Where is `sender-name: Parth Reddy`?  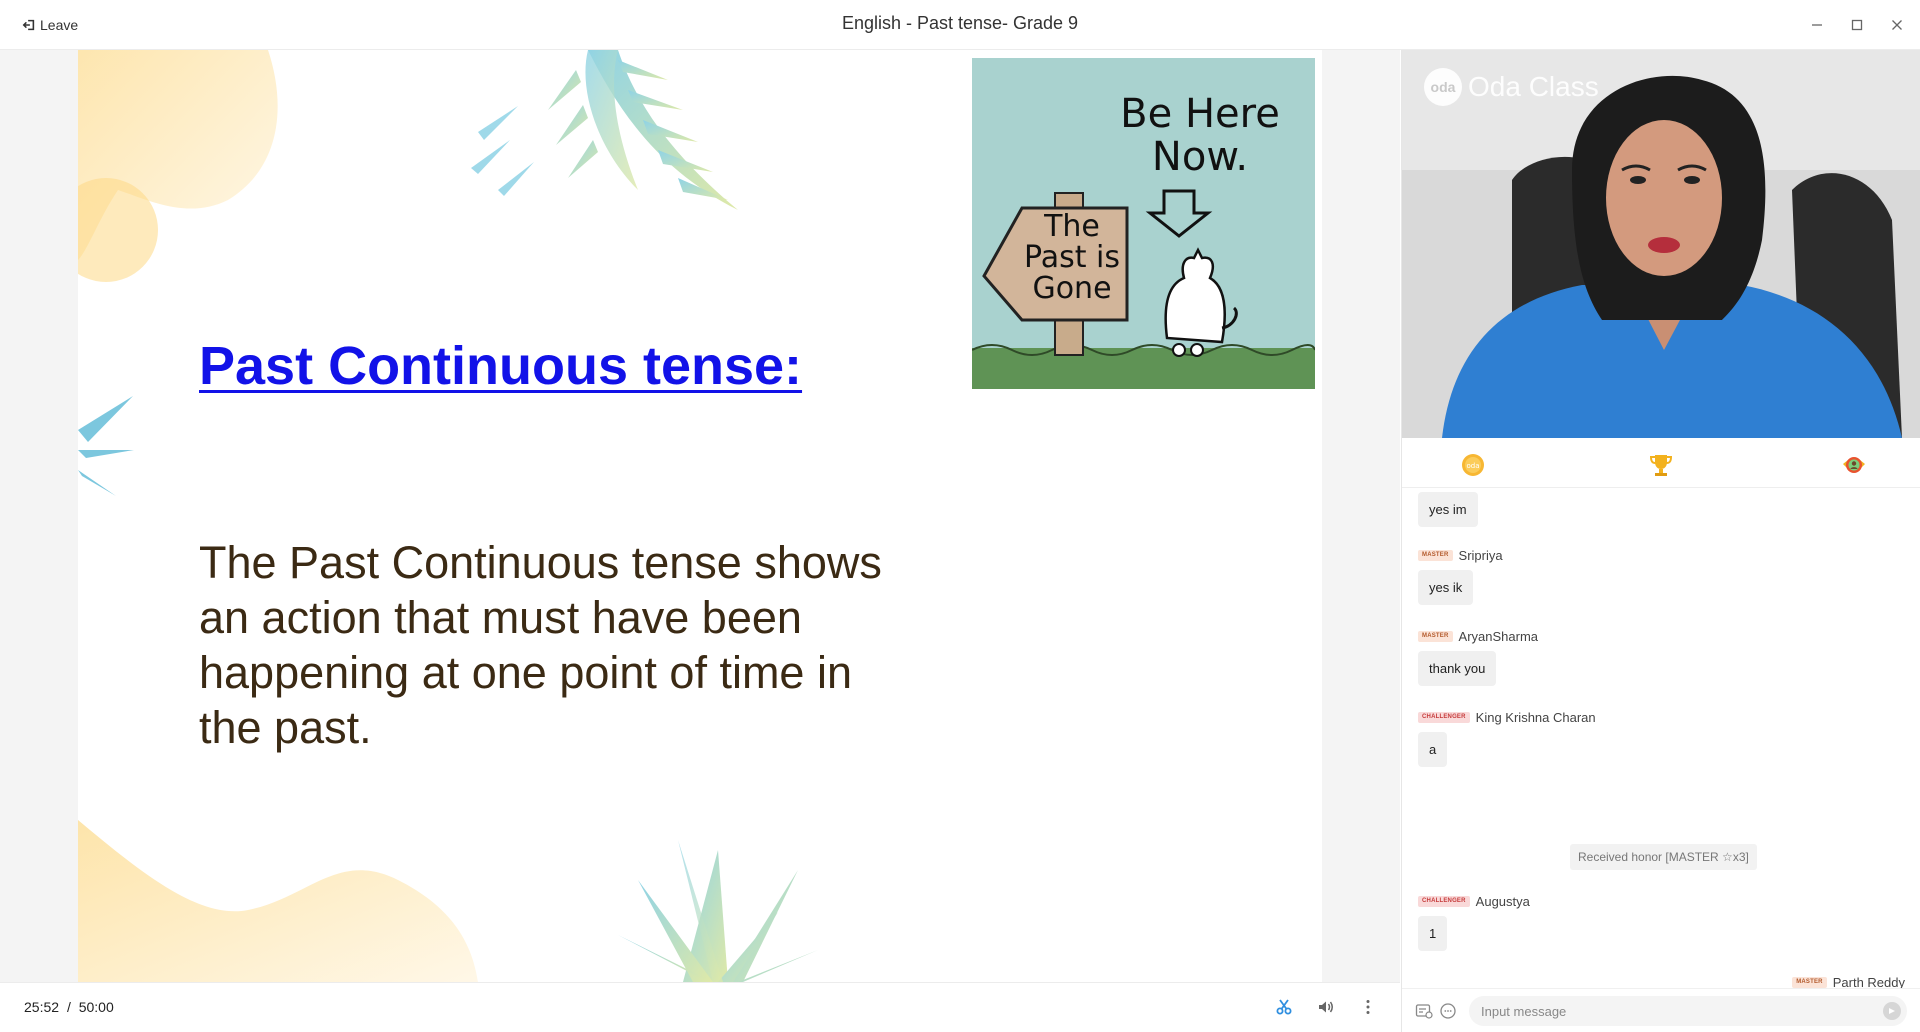
sender-name: Parth Reddy is located at coordinates (1869, 982).